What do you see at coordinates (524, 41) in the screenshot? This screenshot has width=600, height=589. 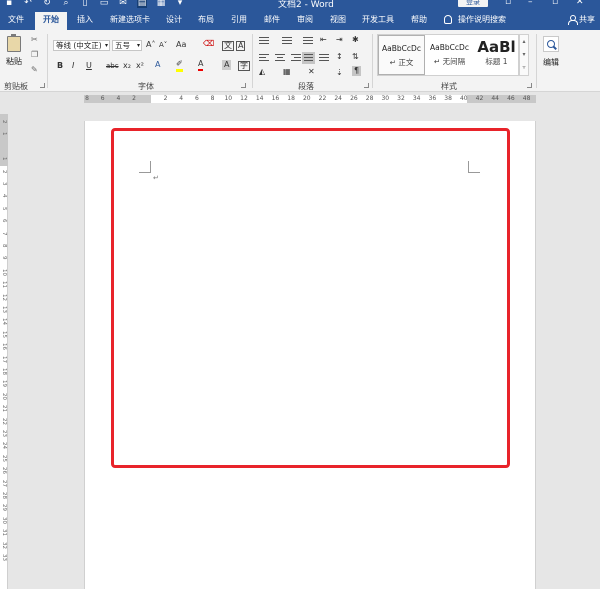 I see `chevron-up-icon: ▴` at bounding box center [524, 41].